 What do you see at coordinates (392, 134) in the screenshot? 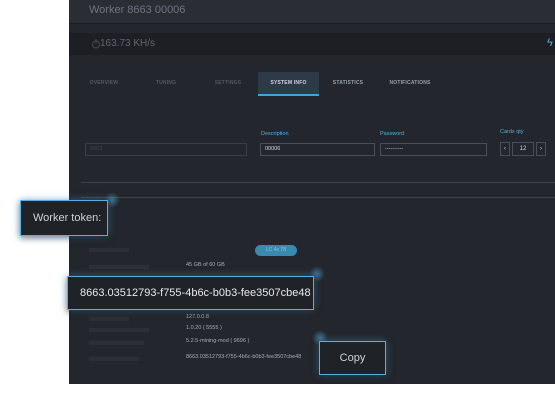
I see `password-label: Password` at bounding box center [392, 134].